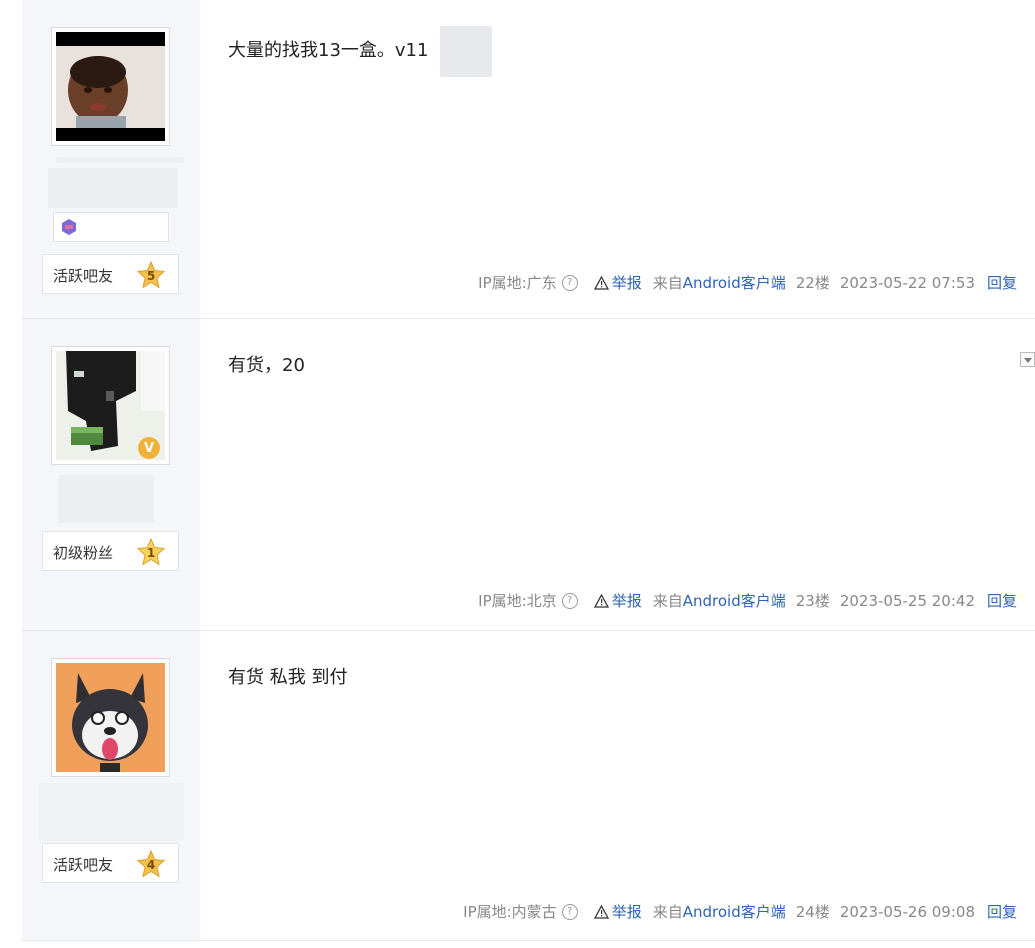  I want to click on post-text: 有货 私我 到付, so click(288, 677).